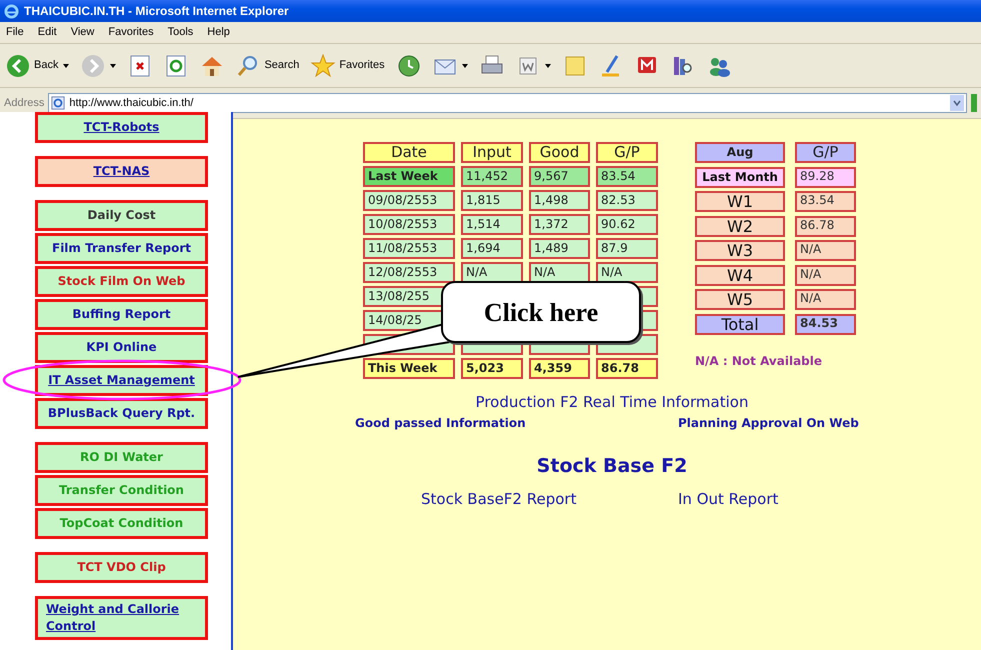 The image size is (981, 650). Describe the element at coordinates (409, 200) in the screenshot. I see `table-cell: 09/08/2553` at that location.